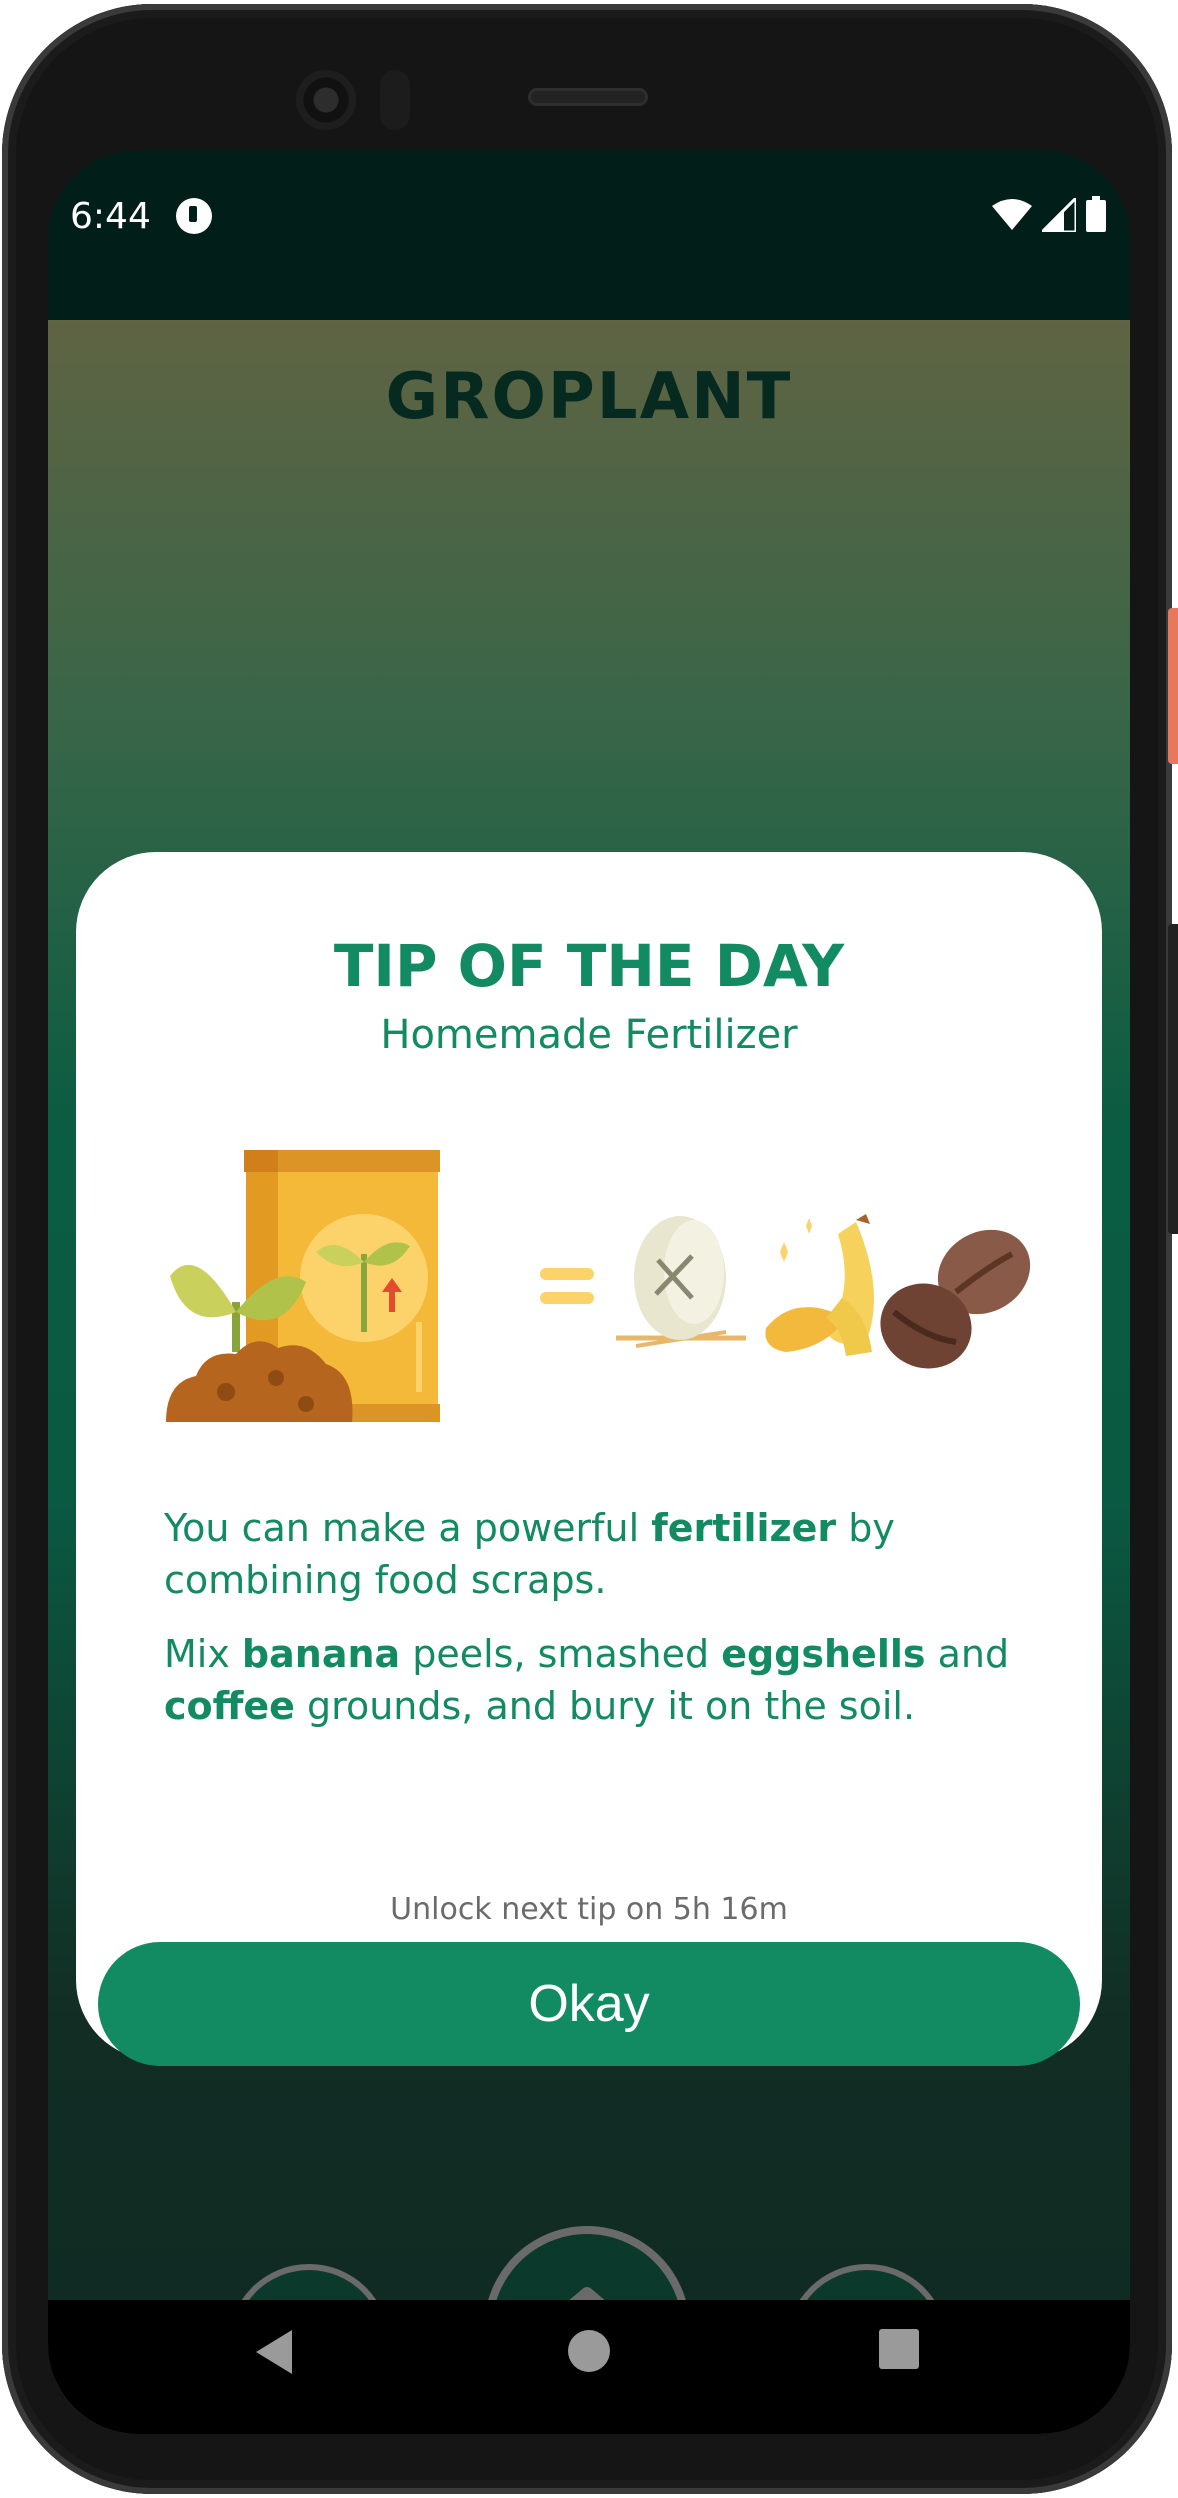 The image size is (1178, 2498). I want to click on dialog-subtitle: Homemade Fertilizer, so click(589, 1035).